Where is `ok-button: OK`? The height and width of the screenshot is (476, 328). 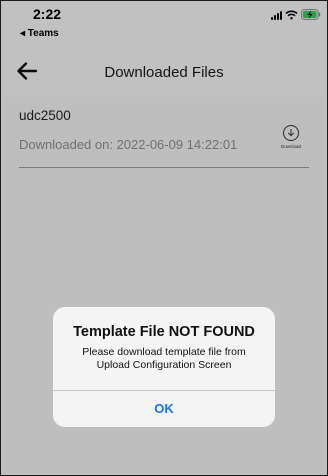 ok-button: OK is located at coordinates (164, 408).